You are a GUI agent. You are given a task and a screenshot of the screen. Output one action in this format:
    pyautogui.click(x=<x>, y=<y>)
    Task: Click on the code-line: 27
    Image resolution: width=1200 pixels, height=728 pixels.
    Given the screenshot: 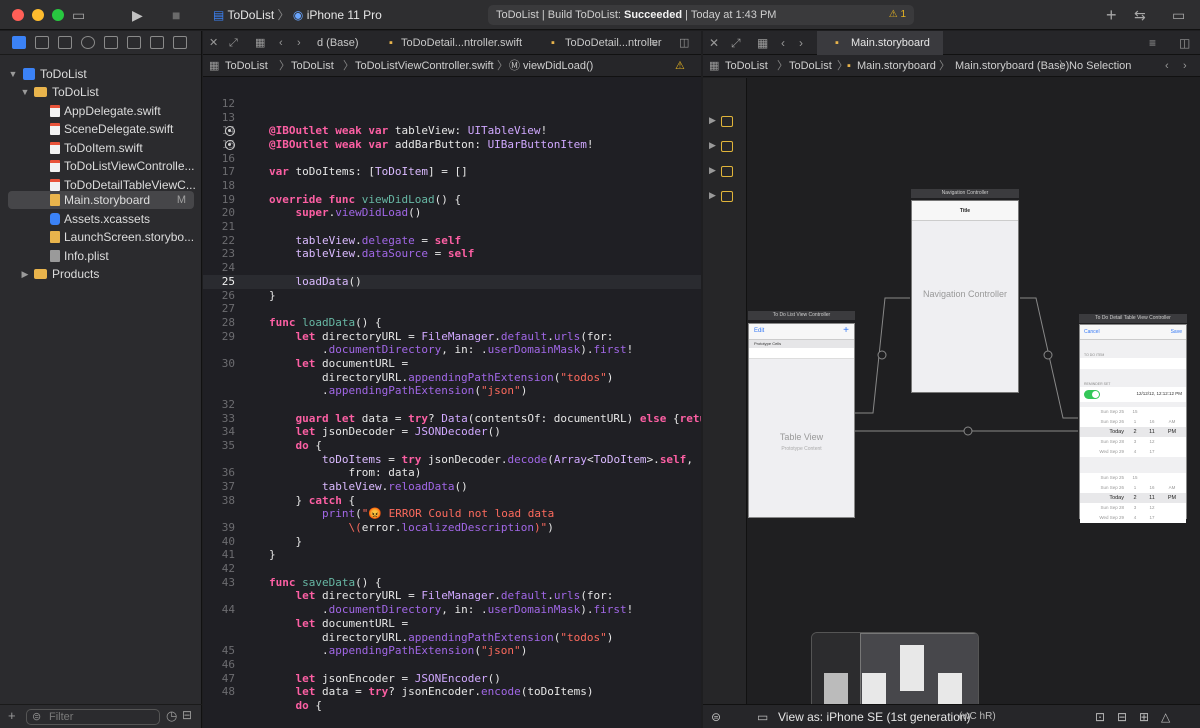 What is the action you would take?
    pyautogui.click(x=452, y=309)
    